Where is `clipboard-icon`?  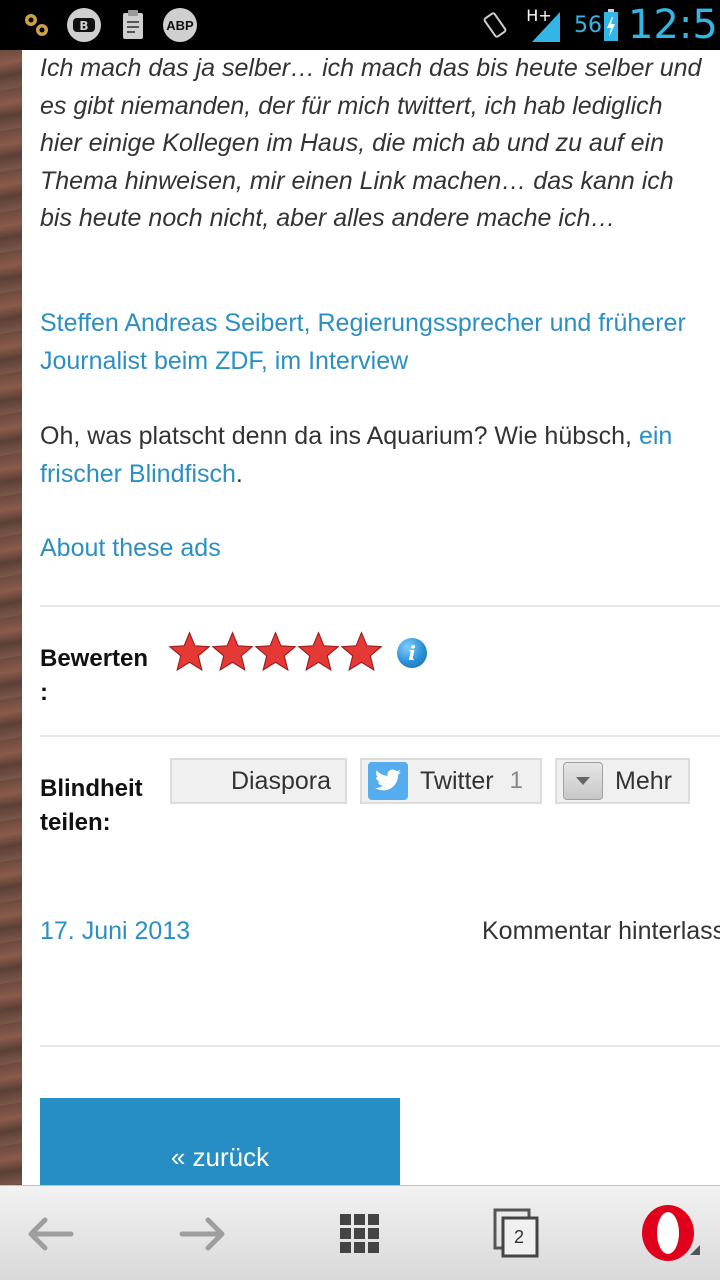 clipboard-icon is located at coordinates (133, 25).